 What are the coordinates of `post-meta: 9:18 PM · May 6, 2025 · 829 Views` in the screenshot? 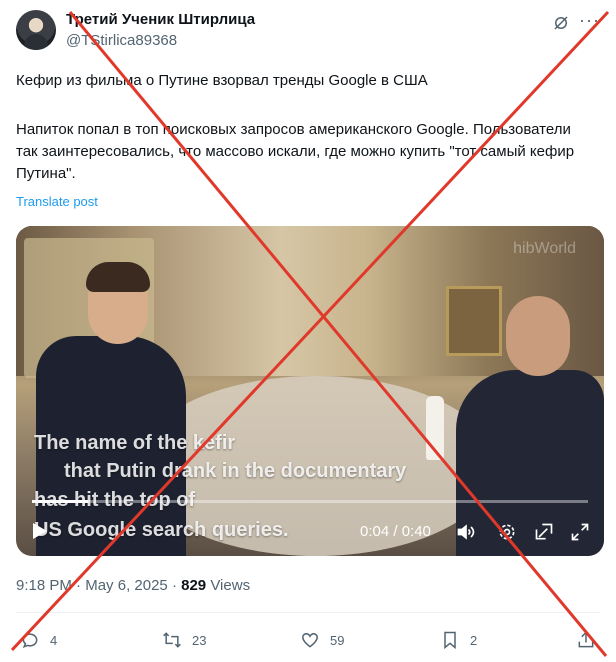 It's located at (133, 585).